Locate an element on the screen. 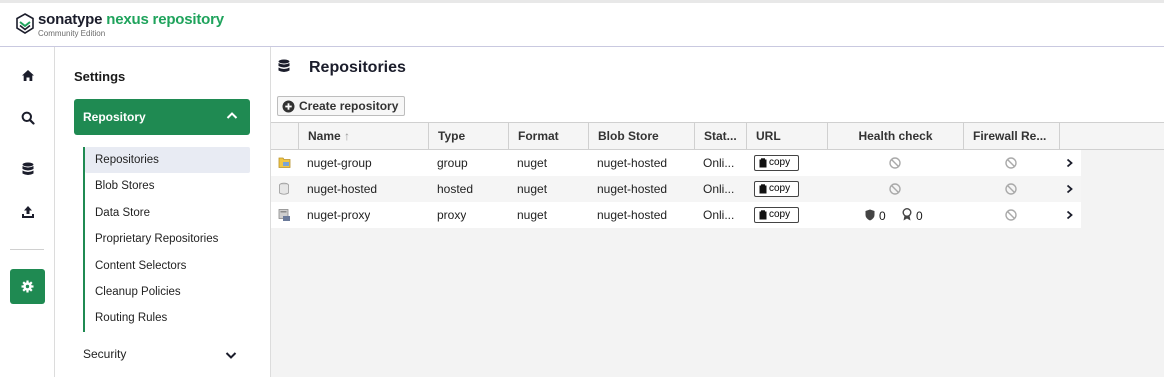  repository-group-label: Repository is located at coordinates (114, 117).